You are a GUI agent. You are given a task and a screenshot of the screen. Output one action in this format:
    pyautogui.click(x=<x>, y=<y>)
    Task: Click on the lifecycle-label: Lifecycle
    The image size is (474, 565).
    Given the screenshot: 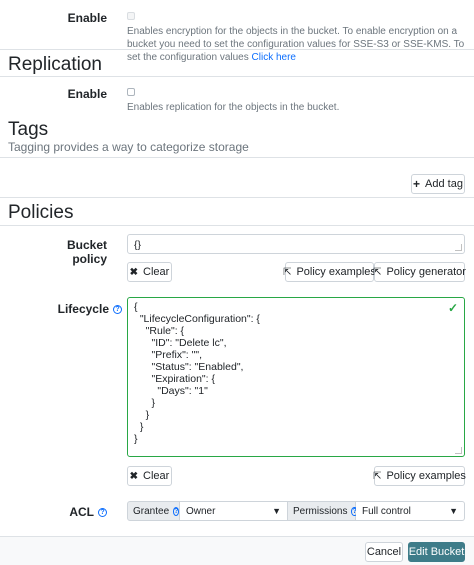 What is the action you would take?
    pyautogui.click(x=83, y=309)
    